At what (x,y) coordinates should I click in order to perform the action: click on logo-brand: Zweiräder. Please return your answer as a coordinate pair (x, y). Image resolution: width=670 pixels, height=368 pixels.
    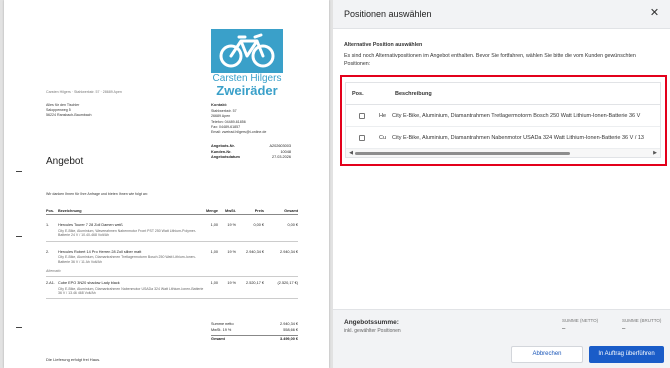
    Looking at the image, I should click on (247, 90).